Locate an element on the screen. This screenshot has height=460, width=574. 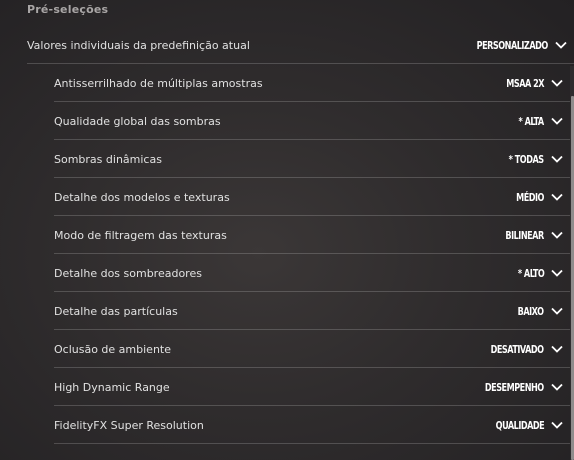
setting-value: * ALTA is located at coordinates (532, 121).